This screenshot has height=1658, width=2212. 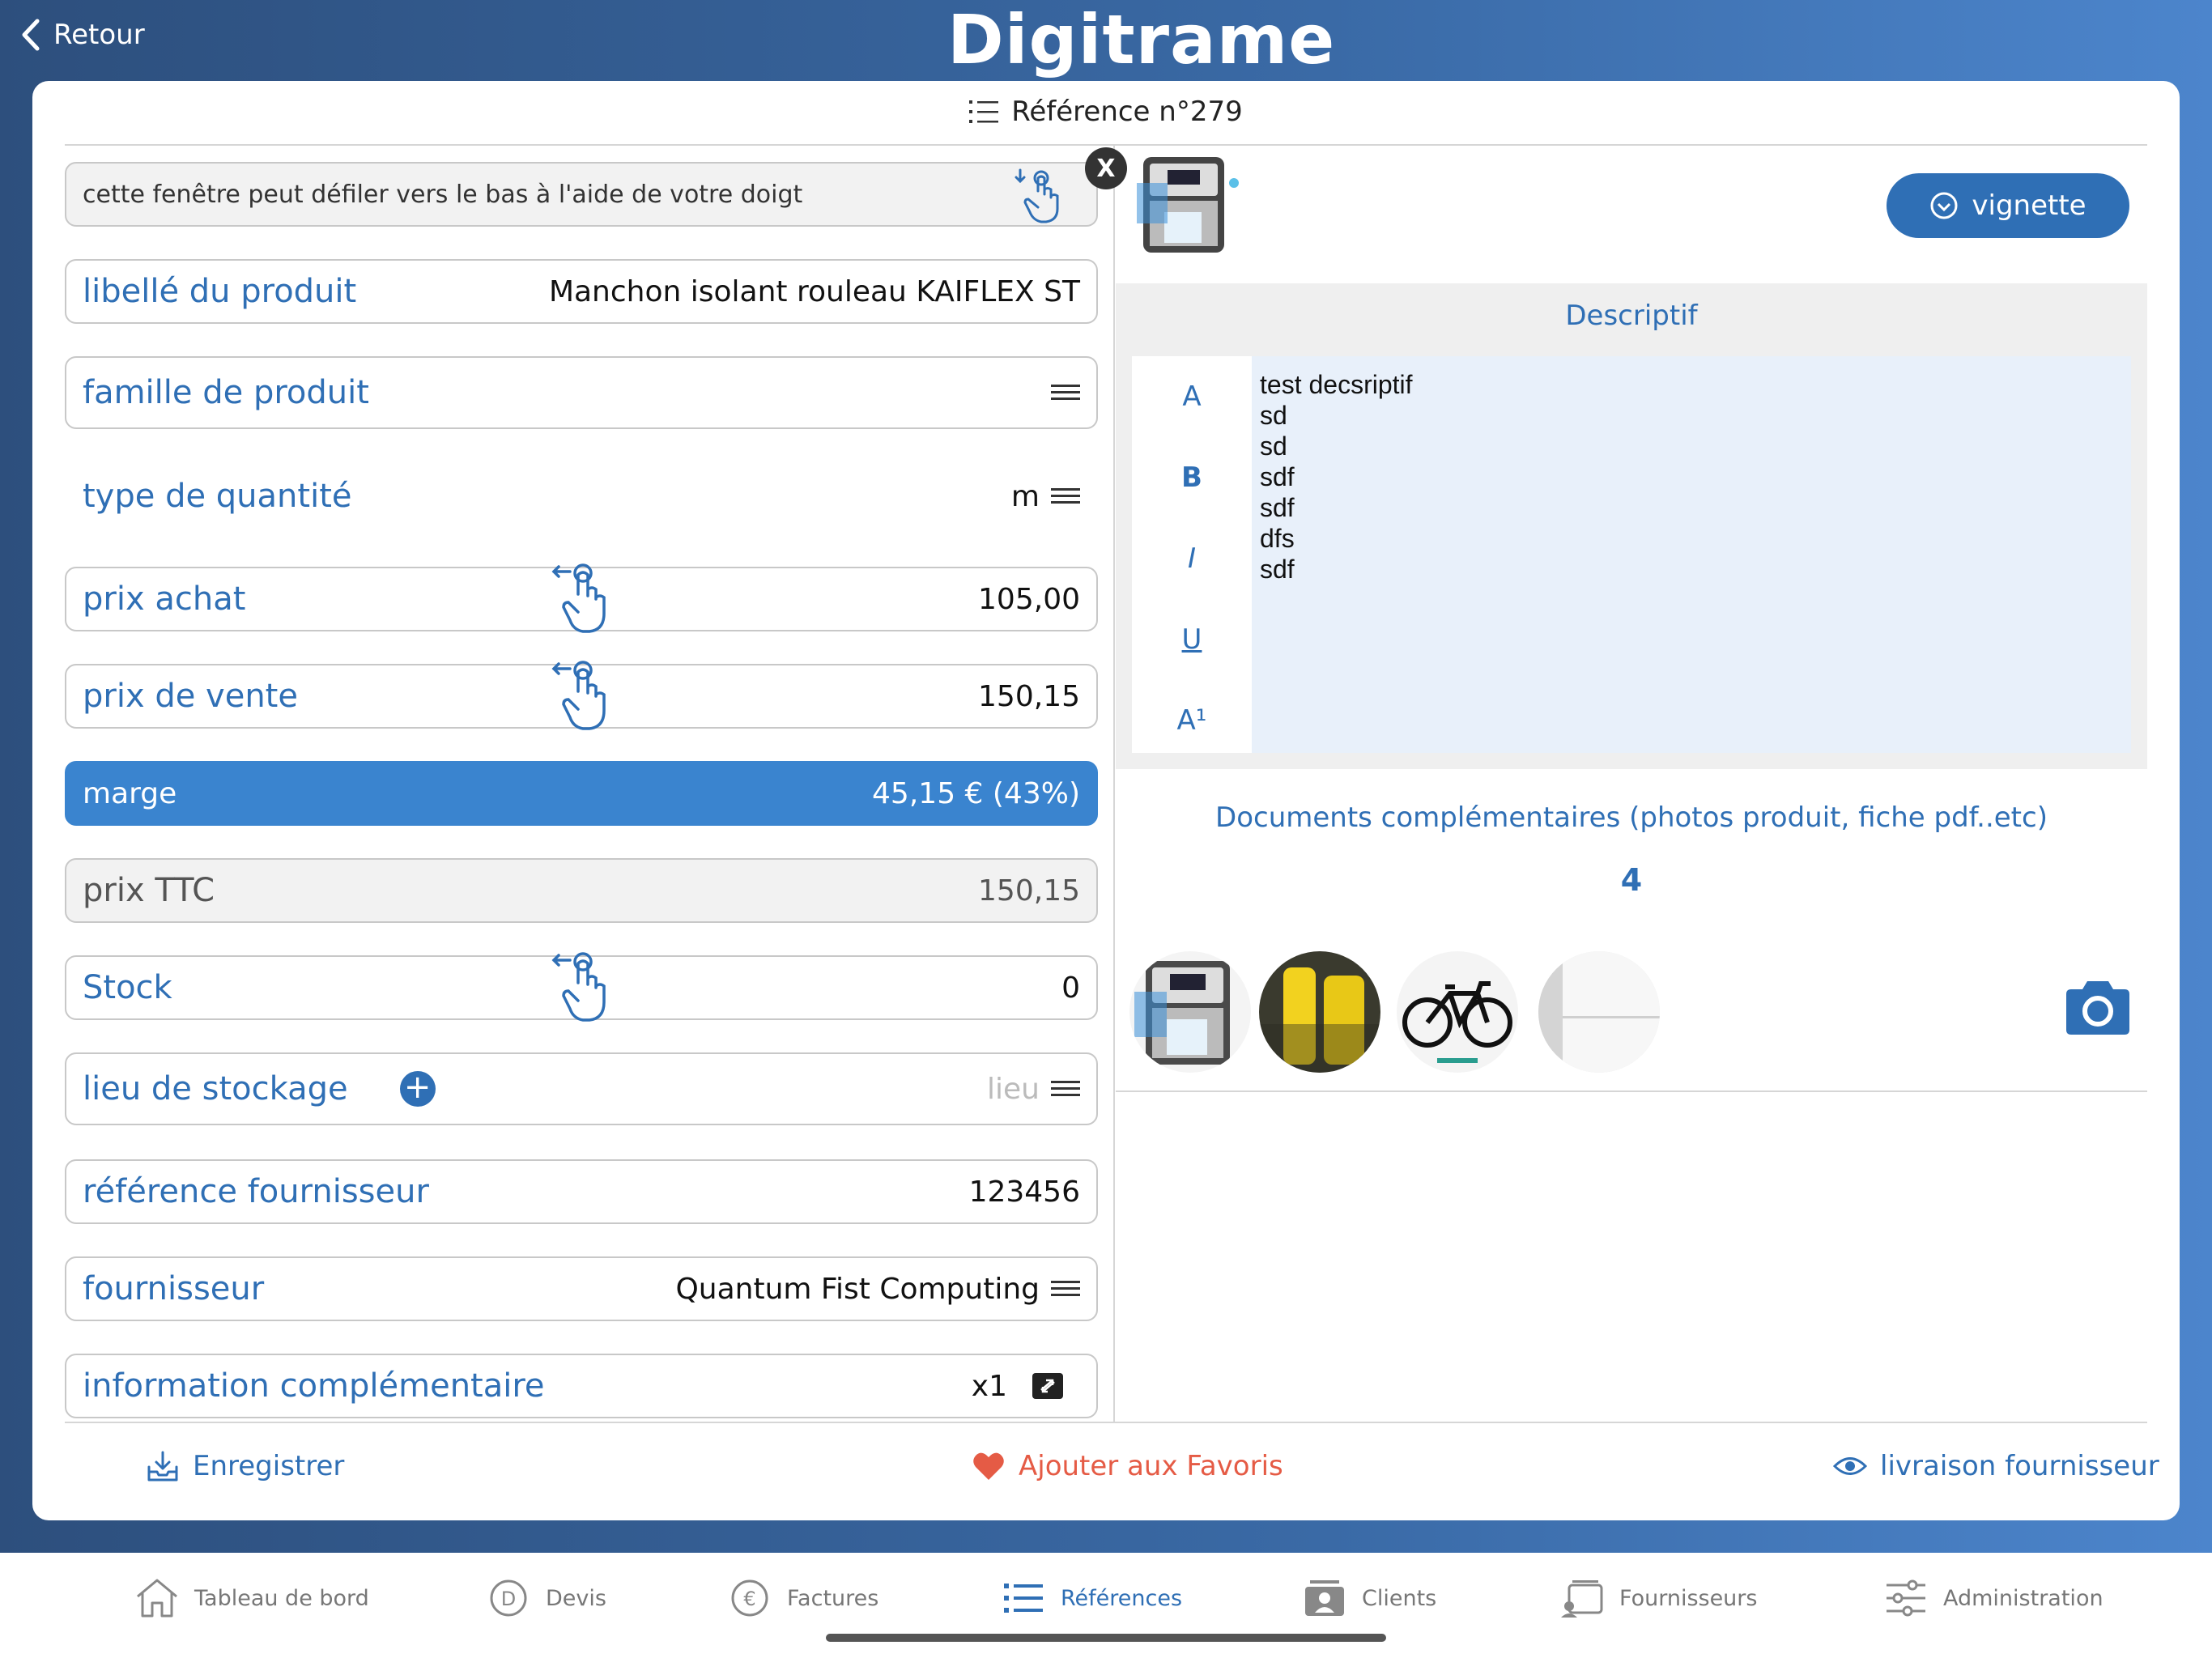 I want to click on field-label: type de quantité, so click(x=217, y=496).